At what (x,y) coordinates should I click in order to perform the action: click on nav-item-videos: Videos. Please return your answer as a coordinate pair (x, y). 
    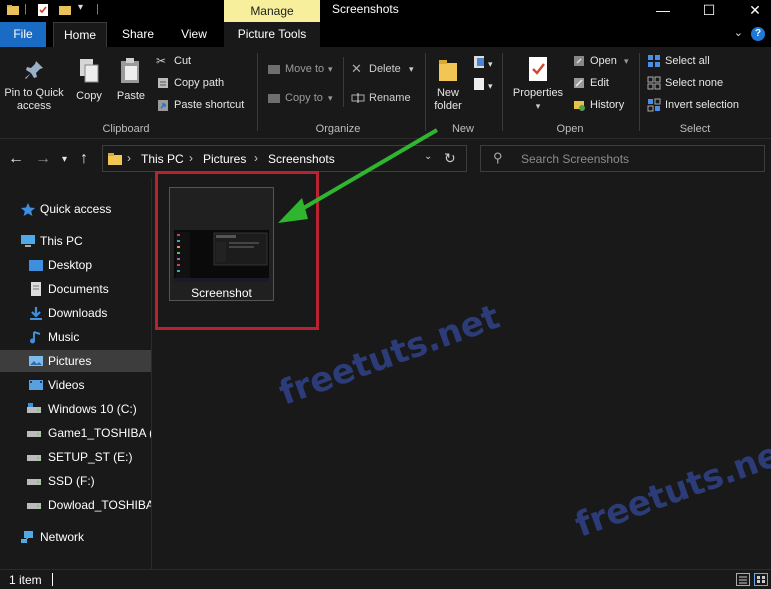
    Looking at the image, I should click on (75, 385).